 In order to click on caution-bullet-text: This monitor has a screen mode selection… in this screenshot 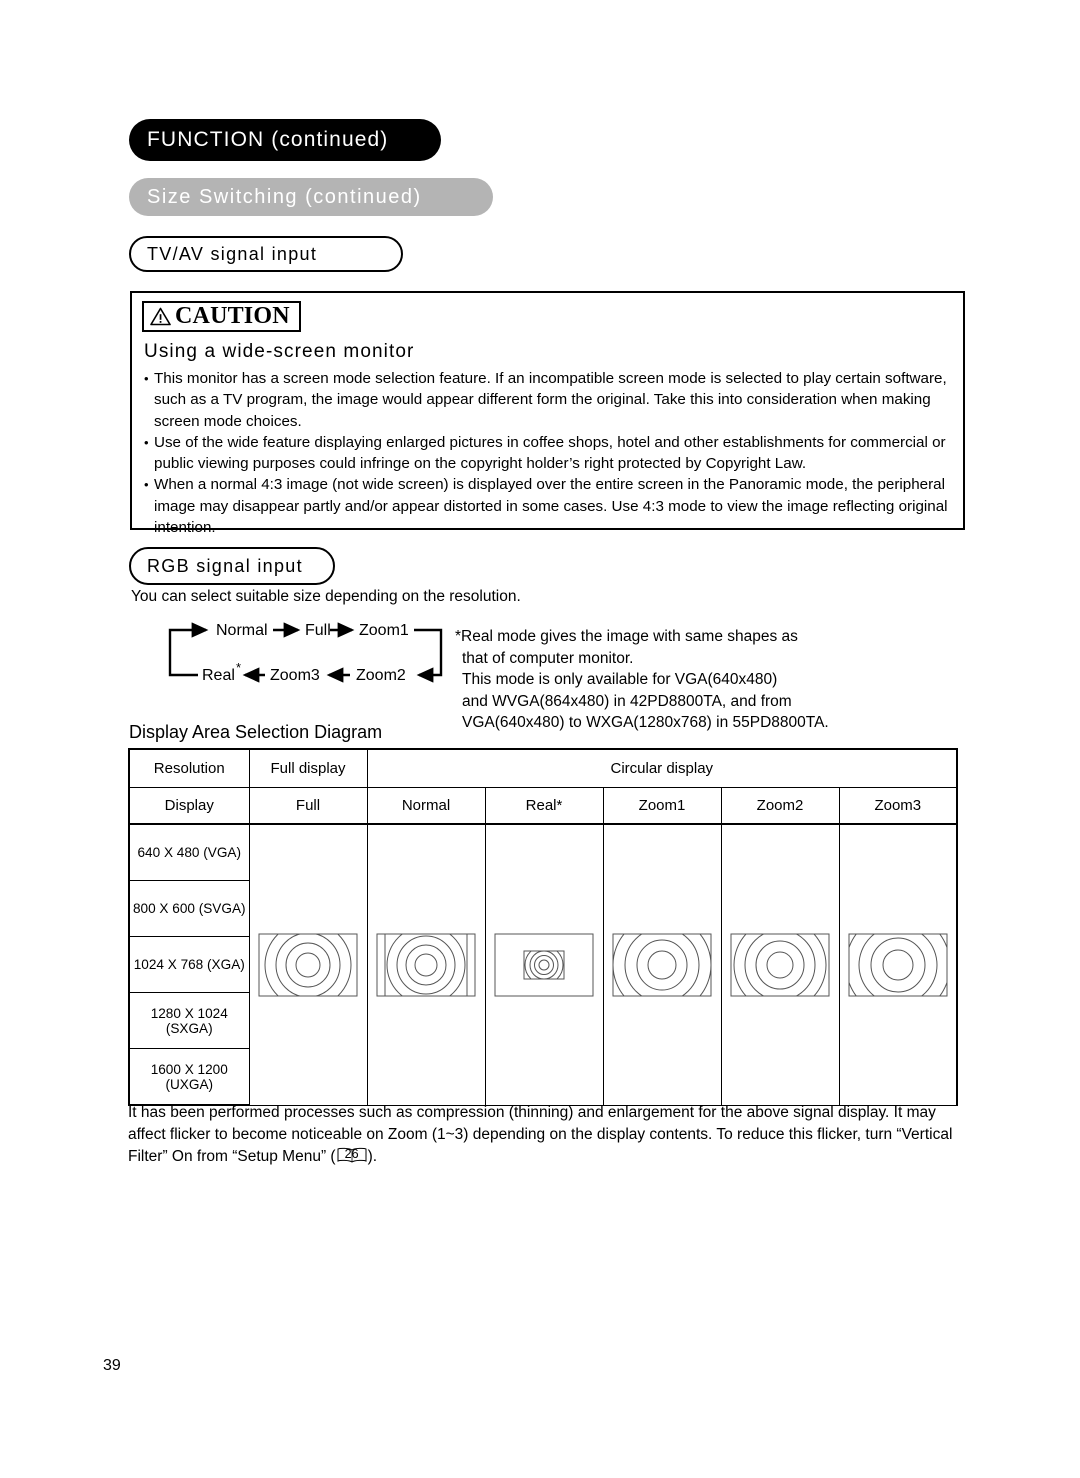, I will do `click(550, 400)`.